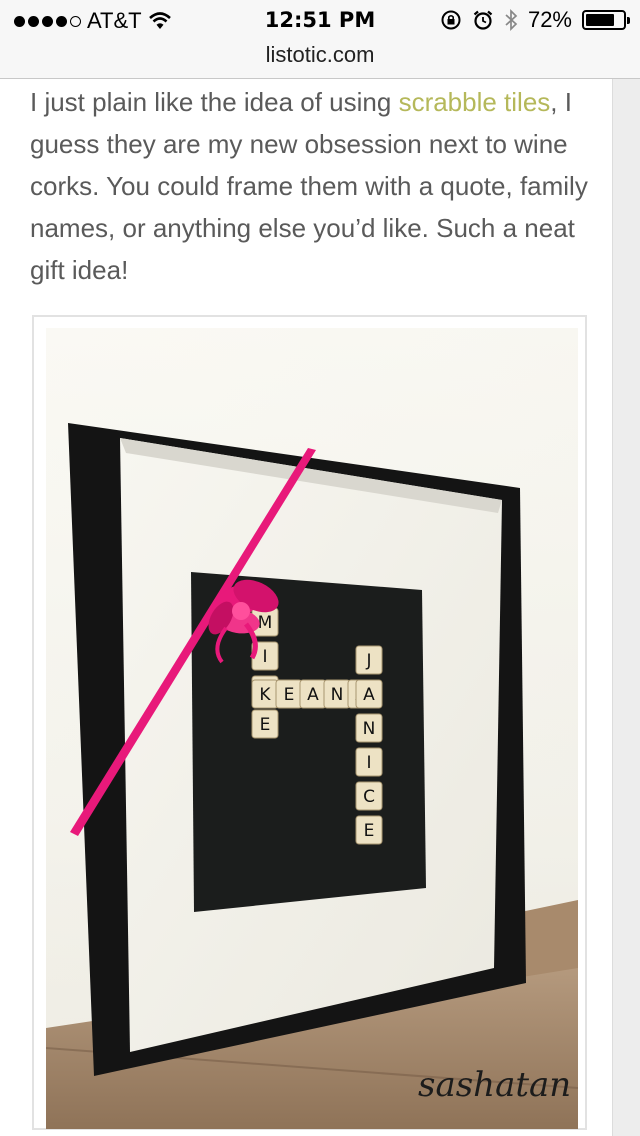 This screenshot has width=640, height=1136. I want to click on tile-keana-2: A, so click(313, 694).